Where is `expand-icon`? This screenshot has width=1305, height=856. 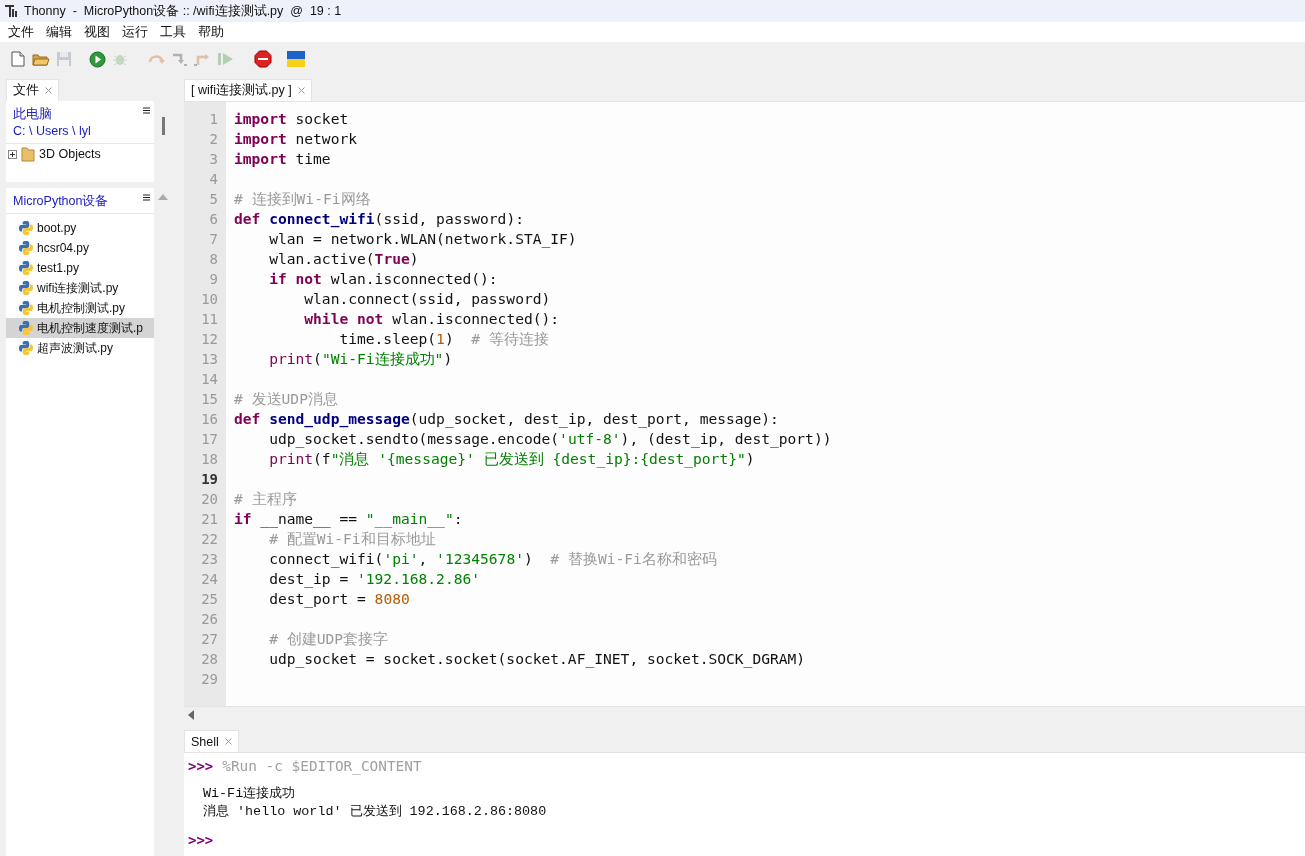 expand-icon is located at coordinates (12, 154).